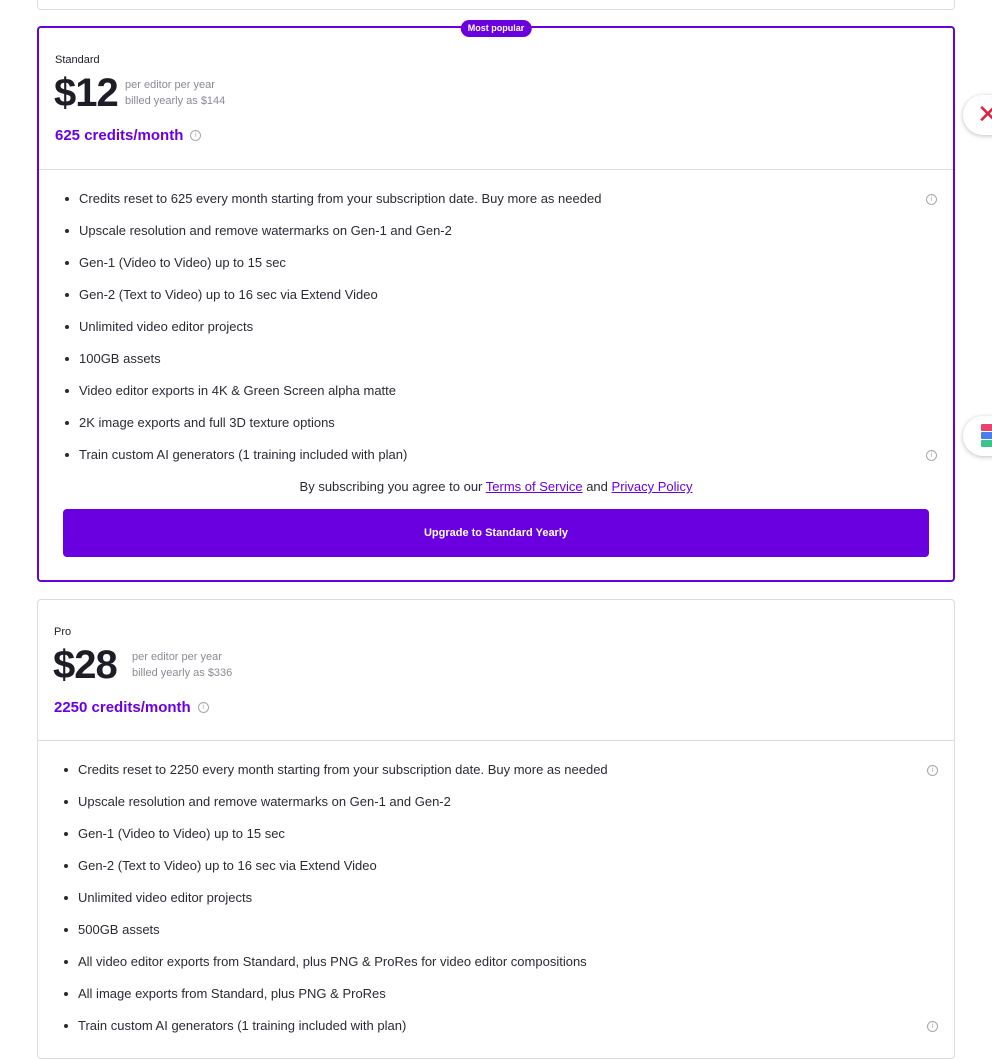 The width and height of the screenshot is (992, 1059). Describe the element at coordinates (984, 114) in the screenshot. I see `red-x-icon: ✕` at that location.